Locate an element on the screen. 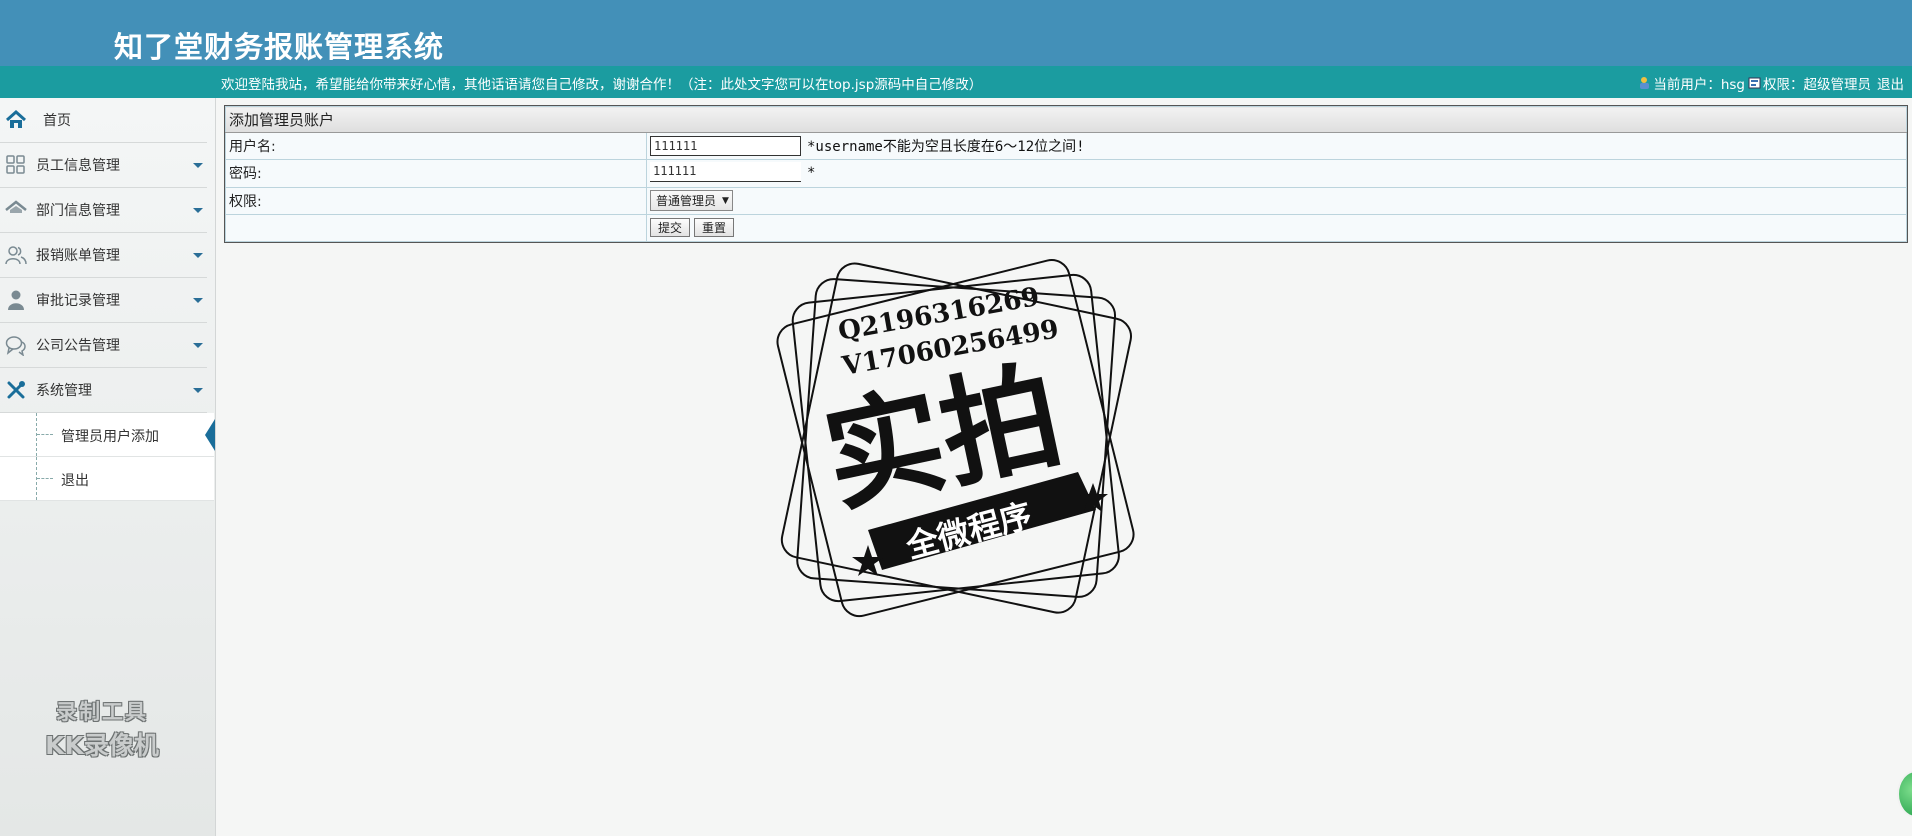  sidebar-subitem-label: 管理员用户添加 is located at coordinates (110, 437).